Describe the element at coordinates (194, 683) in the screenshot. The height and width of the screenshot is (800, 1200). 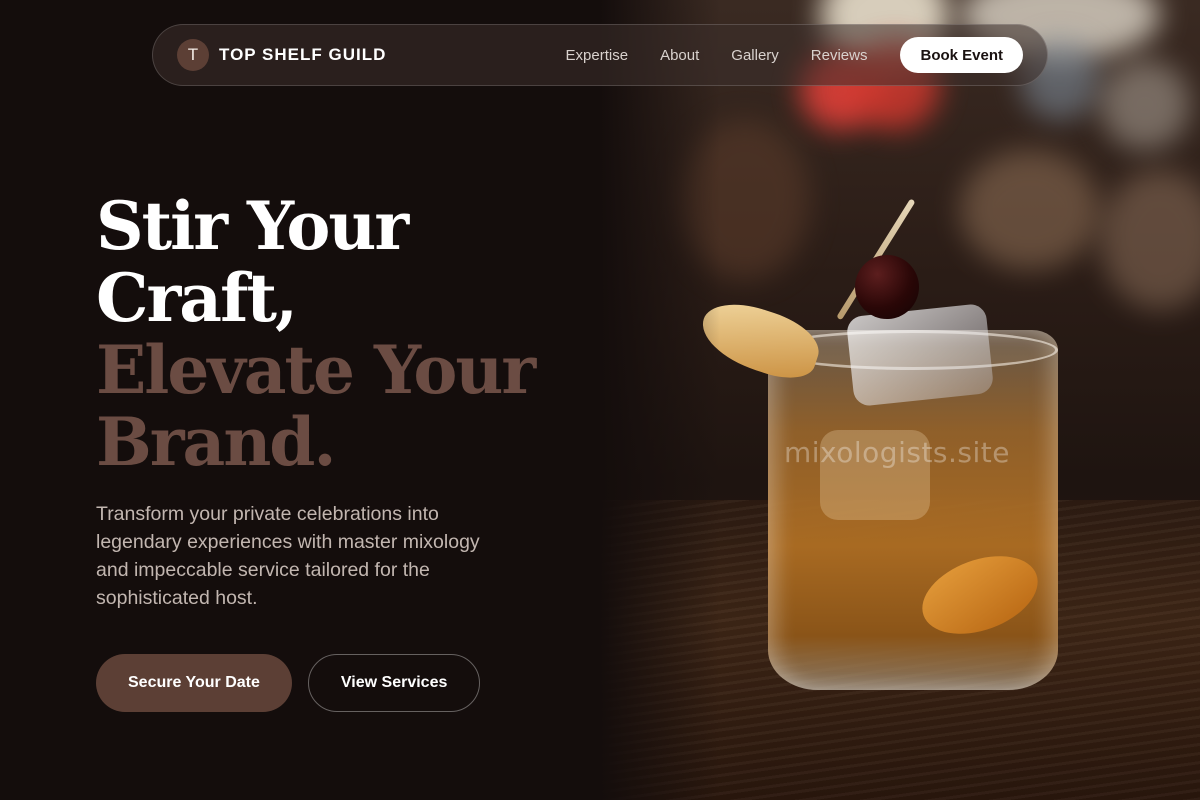
I see `secure-date-button: Secure Your Date` at that location.